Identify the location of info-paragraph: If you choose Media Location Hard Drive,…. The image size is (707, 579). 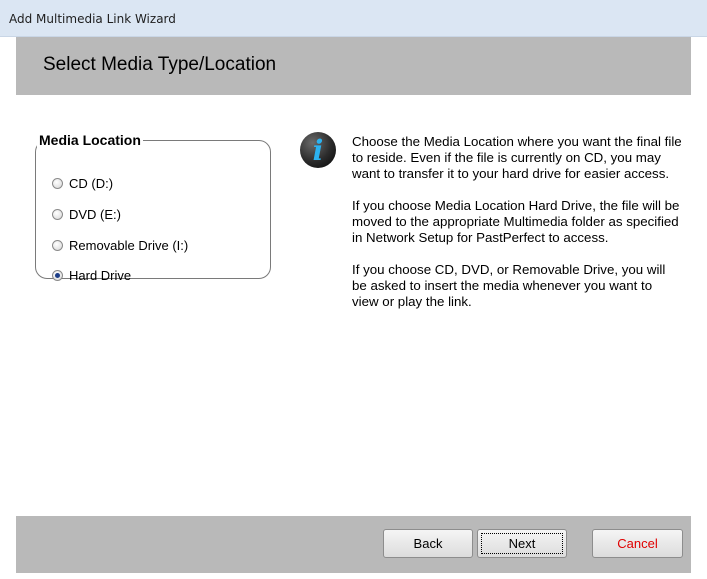
(516, 221).